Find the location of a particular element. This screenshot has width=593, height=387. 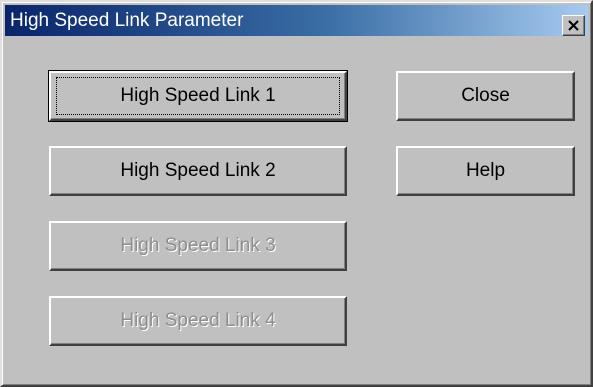

close-x-icon is located at coordinates (573, 25).